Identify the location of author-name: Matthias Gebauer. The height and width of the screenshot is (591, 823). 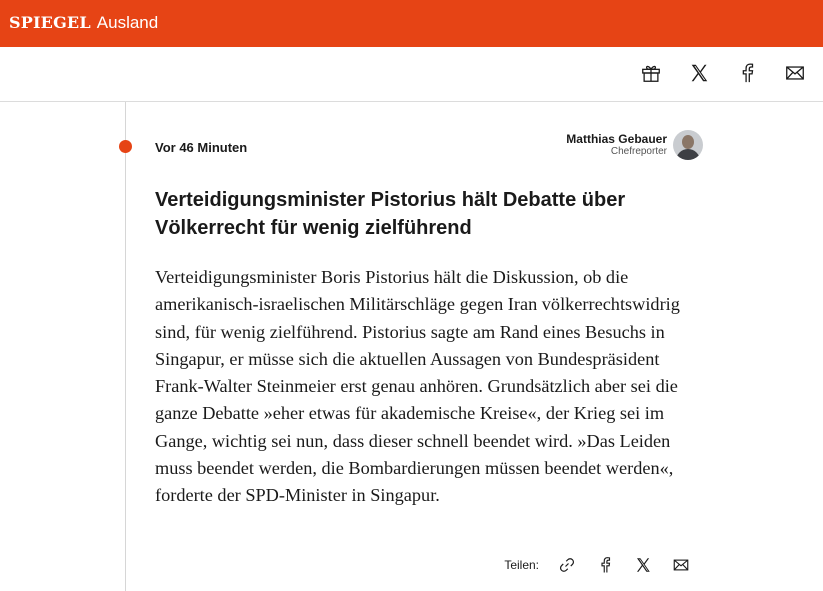
(616, 139).